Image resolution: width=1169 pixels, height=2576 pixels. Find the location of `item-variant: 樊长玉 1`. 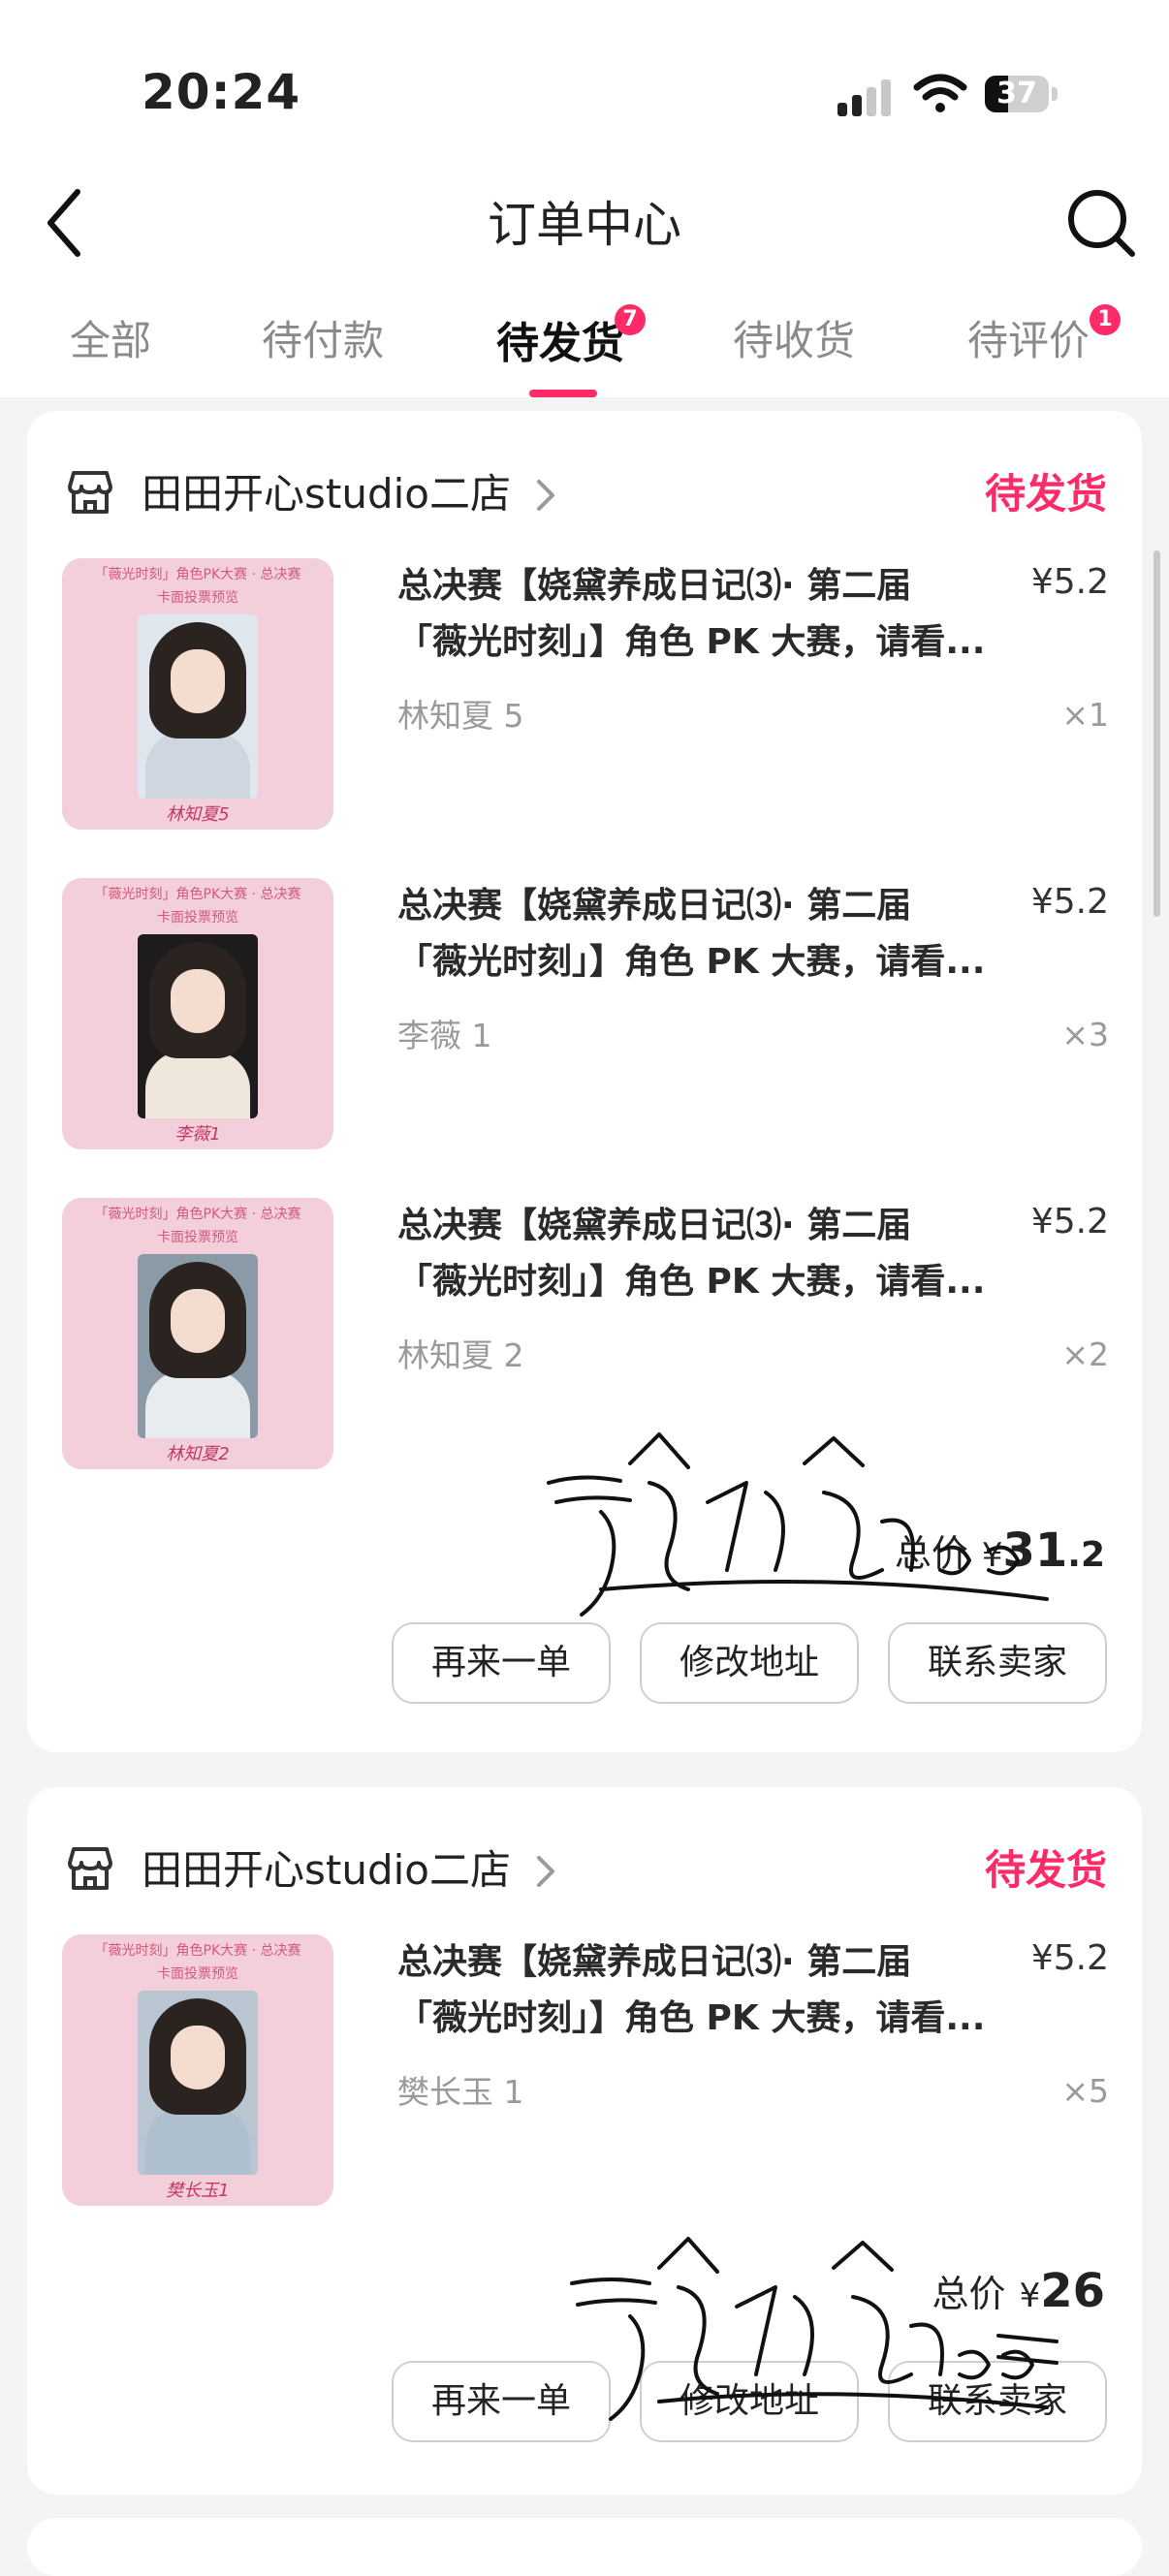

item-variant: 樊长玉 1 is located at coordinates (461, 2092).